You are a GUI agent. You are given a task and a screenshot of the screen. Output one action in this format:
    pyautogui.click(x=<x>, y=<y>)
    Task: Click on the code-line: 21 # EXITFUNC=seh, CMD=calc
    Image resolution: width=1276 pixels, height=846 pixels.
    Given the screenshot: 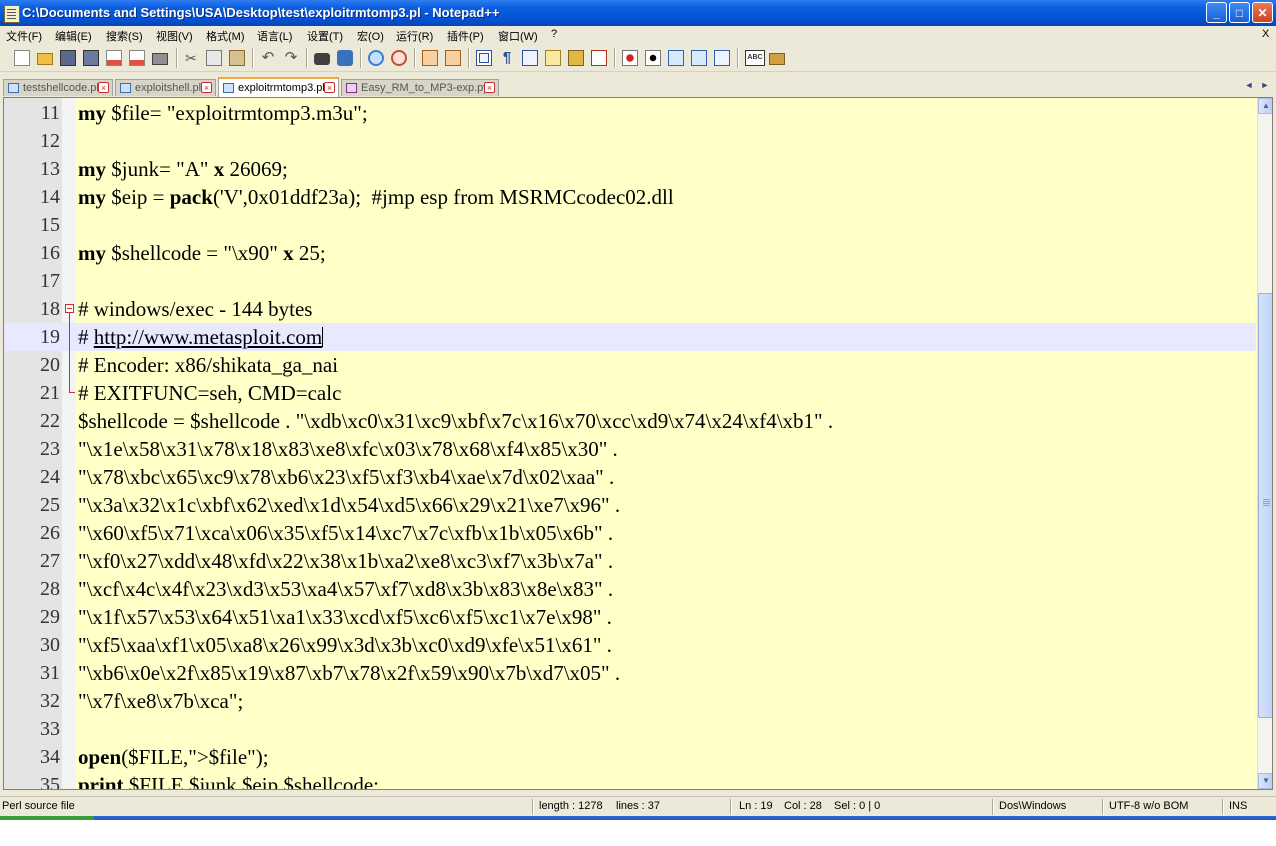 What is the action you would take?
    pyautogui.click(x=630, y=393)
    